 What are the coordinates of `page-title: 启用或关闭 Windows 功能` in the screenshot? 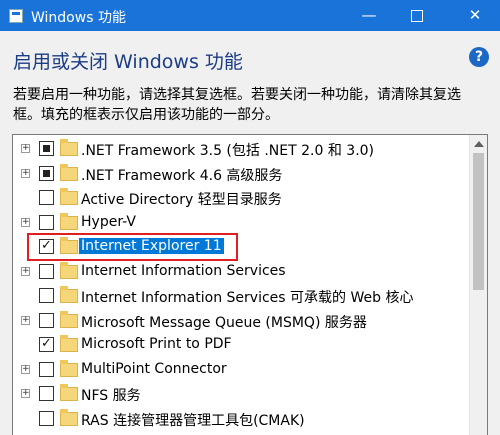 It's located at (128, 62).